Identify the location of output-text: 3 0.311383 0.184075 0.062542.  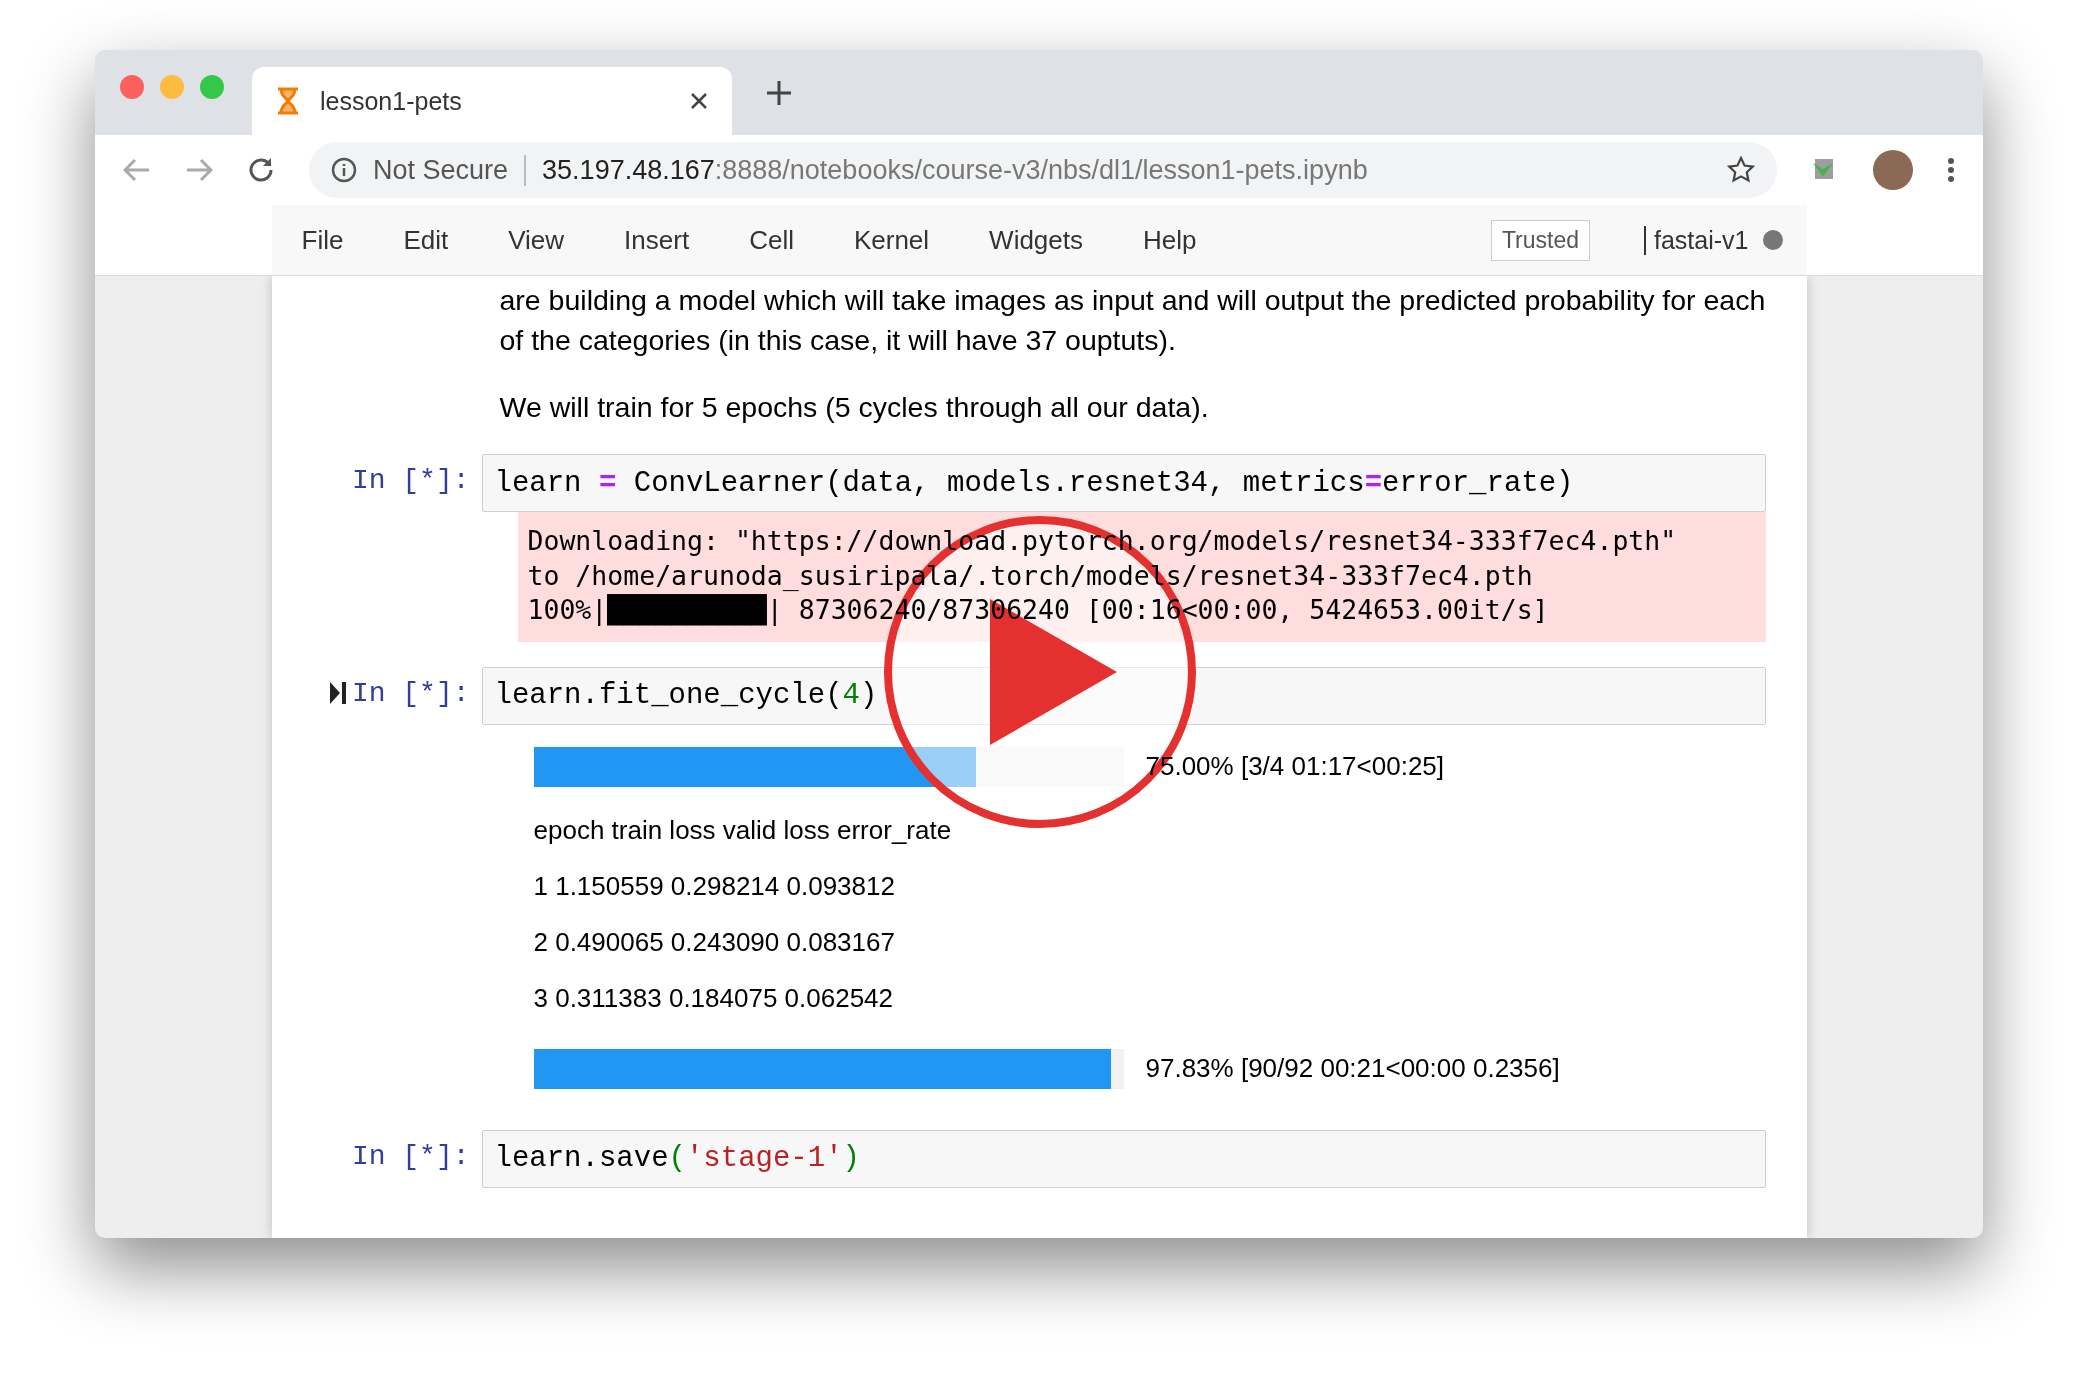
(713, 998).